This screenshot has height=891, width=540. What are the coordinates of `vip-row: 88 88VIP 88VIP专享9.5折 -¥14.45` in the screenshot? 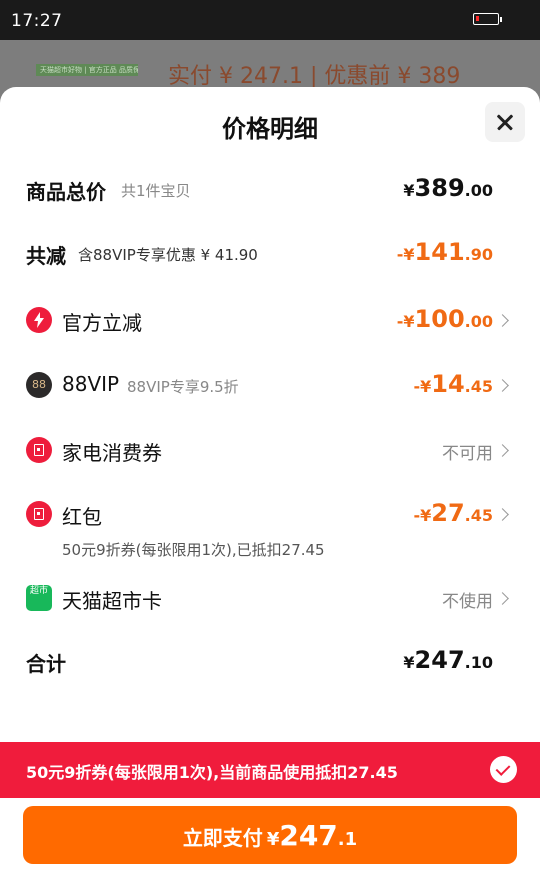 It's located at (270, 385).